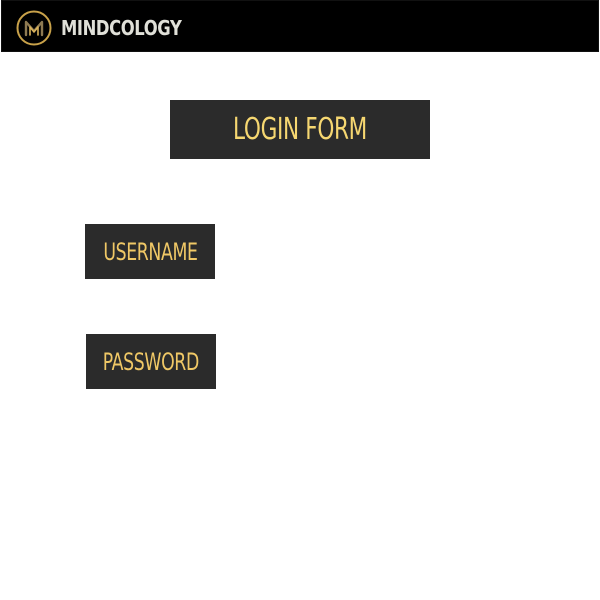 The height and width of the screenshot is (600, 600). Describe the element at coordinates (34, 28) in the screenshot. I see `mindcology-logo-icon` at that location.